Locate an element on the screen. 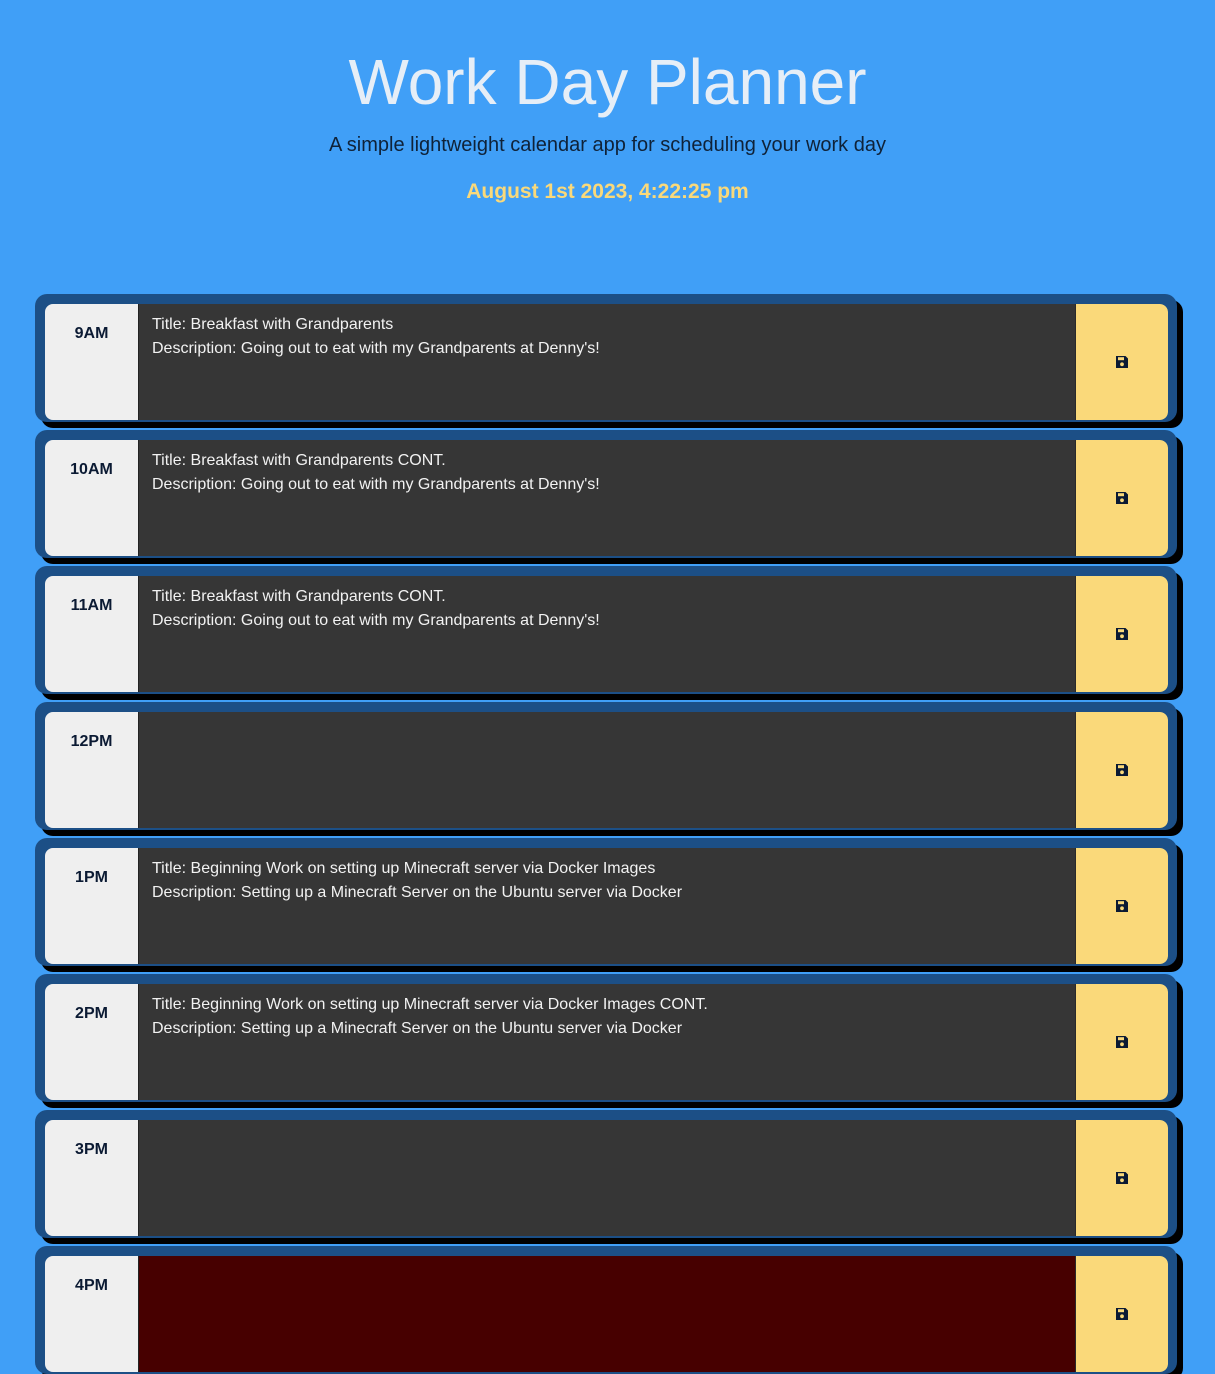 The image size is (1215, 1374). current-datetime: August 1st 2023, 4:22:25 pm is located at coordinates (607, 191).